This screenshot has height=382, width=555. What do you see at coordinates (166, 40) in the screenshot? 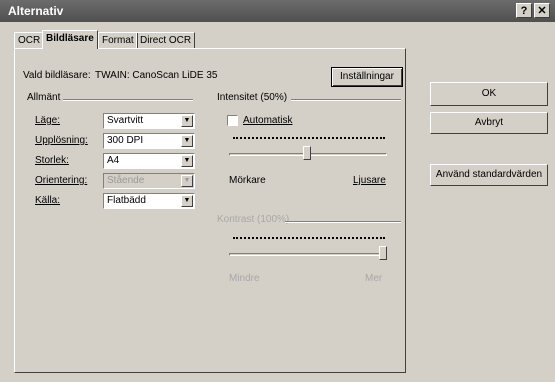
I see `tab-direct-ocr: Direct OCR` at bounding box center [166, 40].